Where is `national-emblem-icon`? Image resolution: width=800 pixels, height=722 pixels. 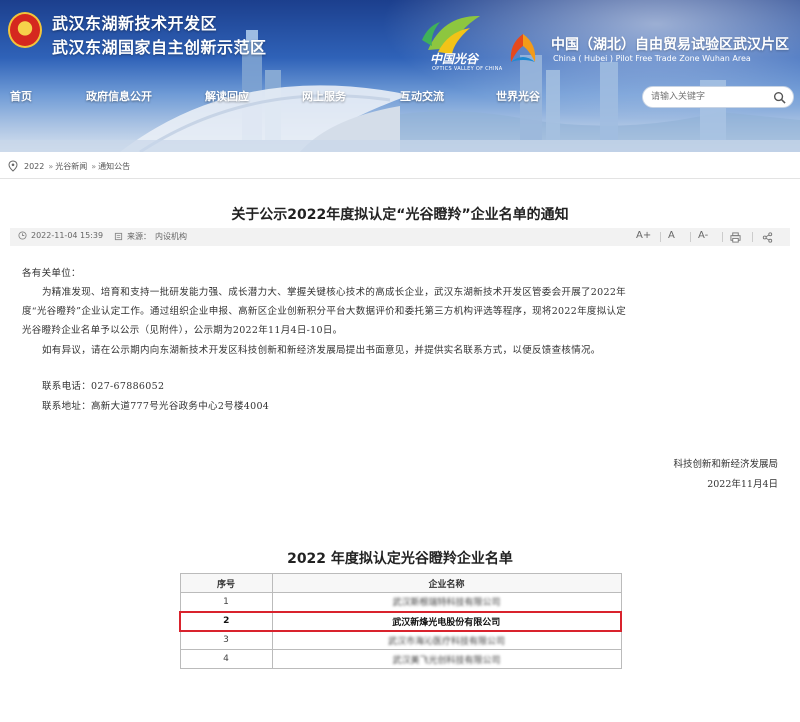 national-emblem-icon is located at coordinates (25, 30).